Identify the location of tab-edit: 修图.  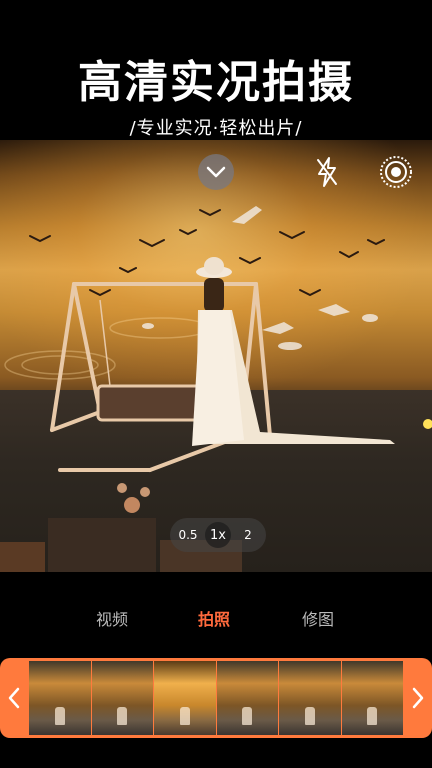
(318, 618).